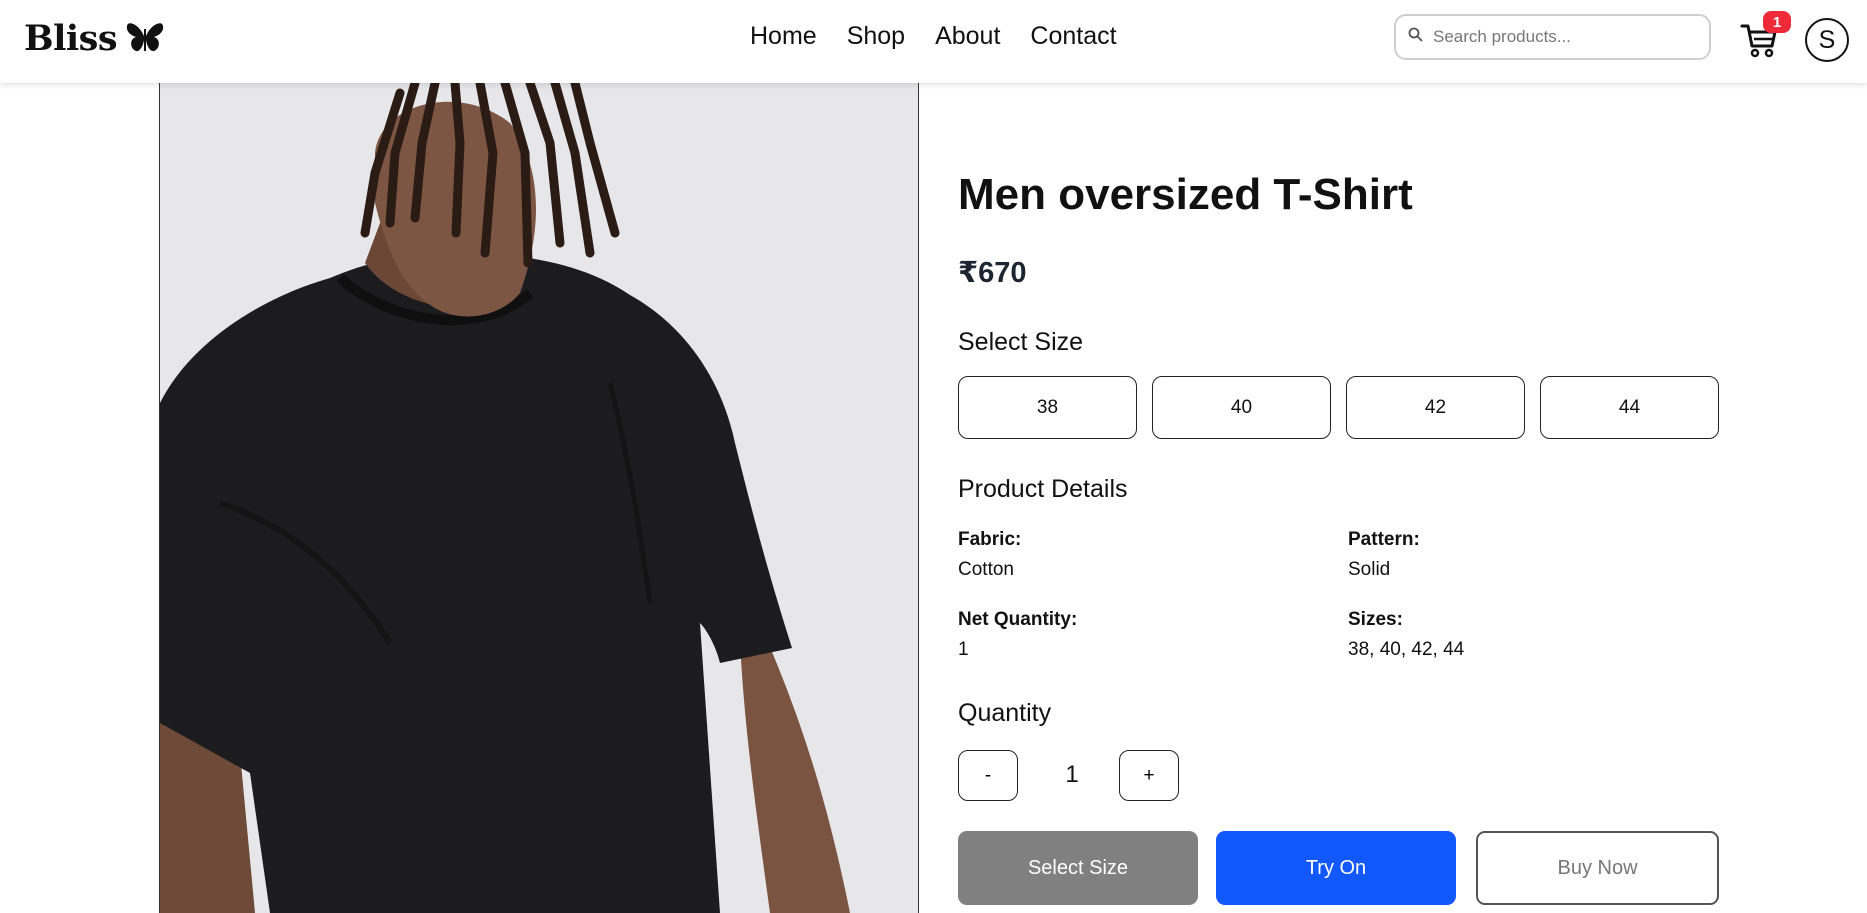 The image size is (1867, 913). What do you see at coordinates (963, 649) in the screenshot?
I see `detail-value: 1` at bounding box center [963, 649].